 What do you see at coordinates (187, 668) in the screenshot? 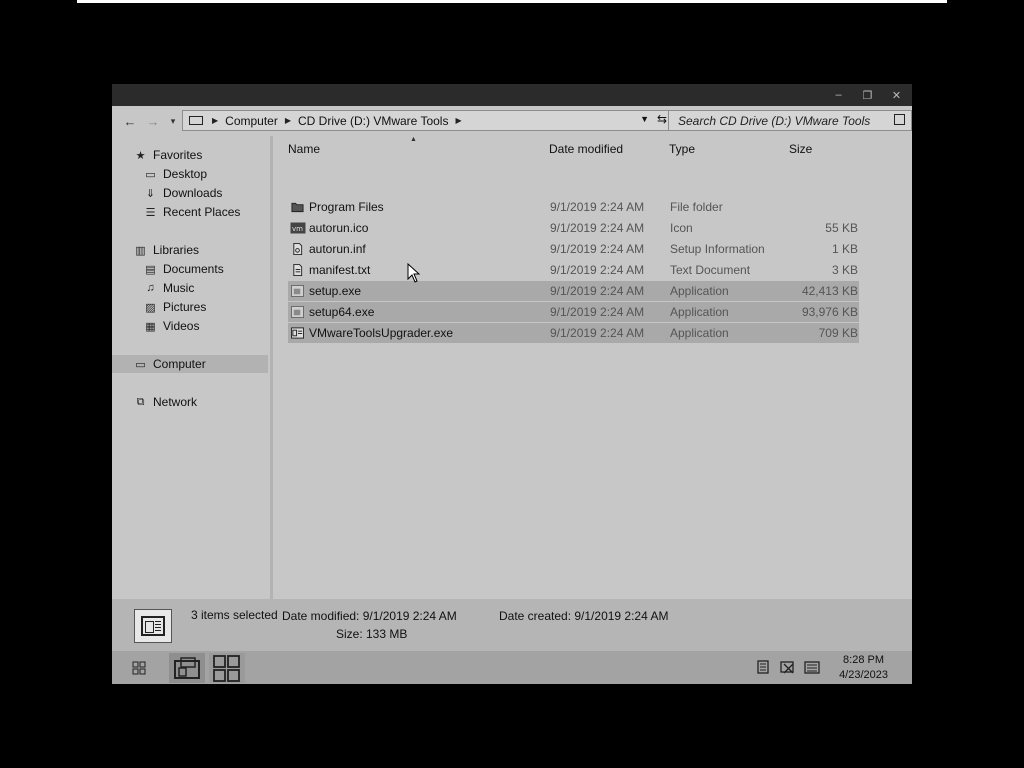
I see `taskbar-explorer-button` at bounding box center [187, 668].